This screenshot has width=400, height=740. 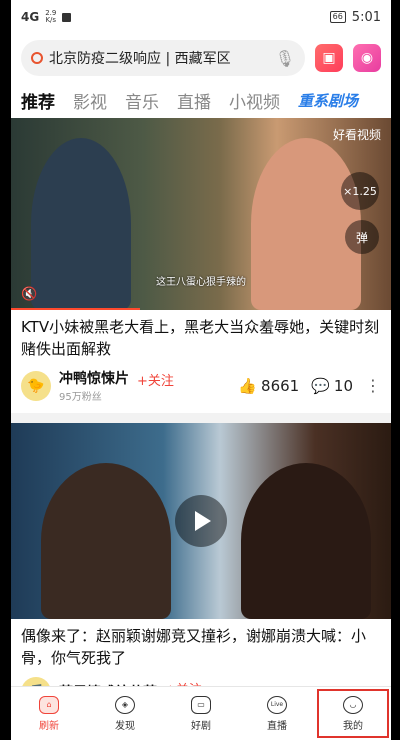 I want to click on follow-button: +关注, so click(x=155, y=379).